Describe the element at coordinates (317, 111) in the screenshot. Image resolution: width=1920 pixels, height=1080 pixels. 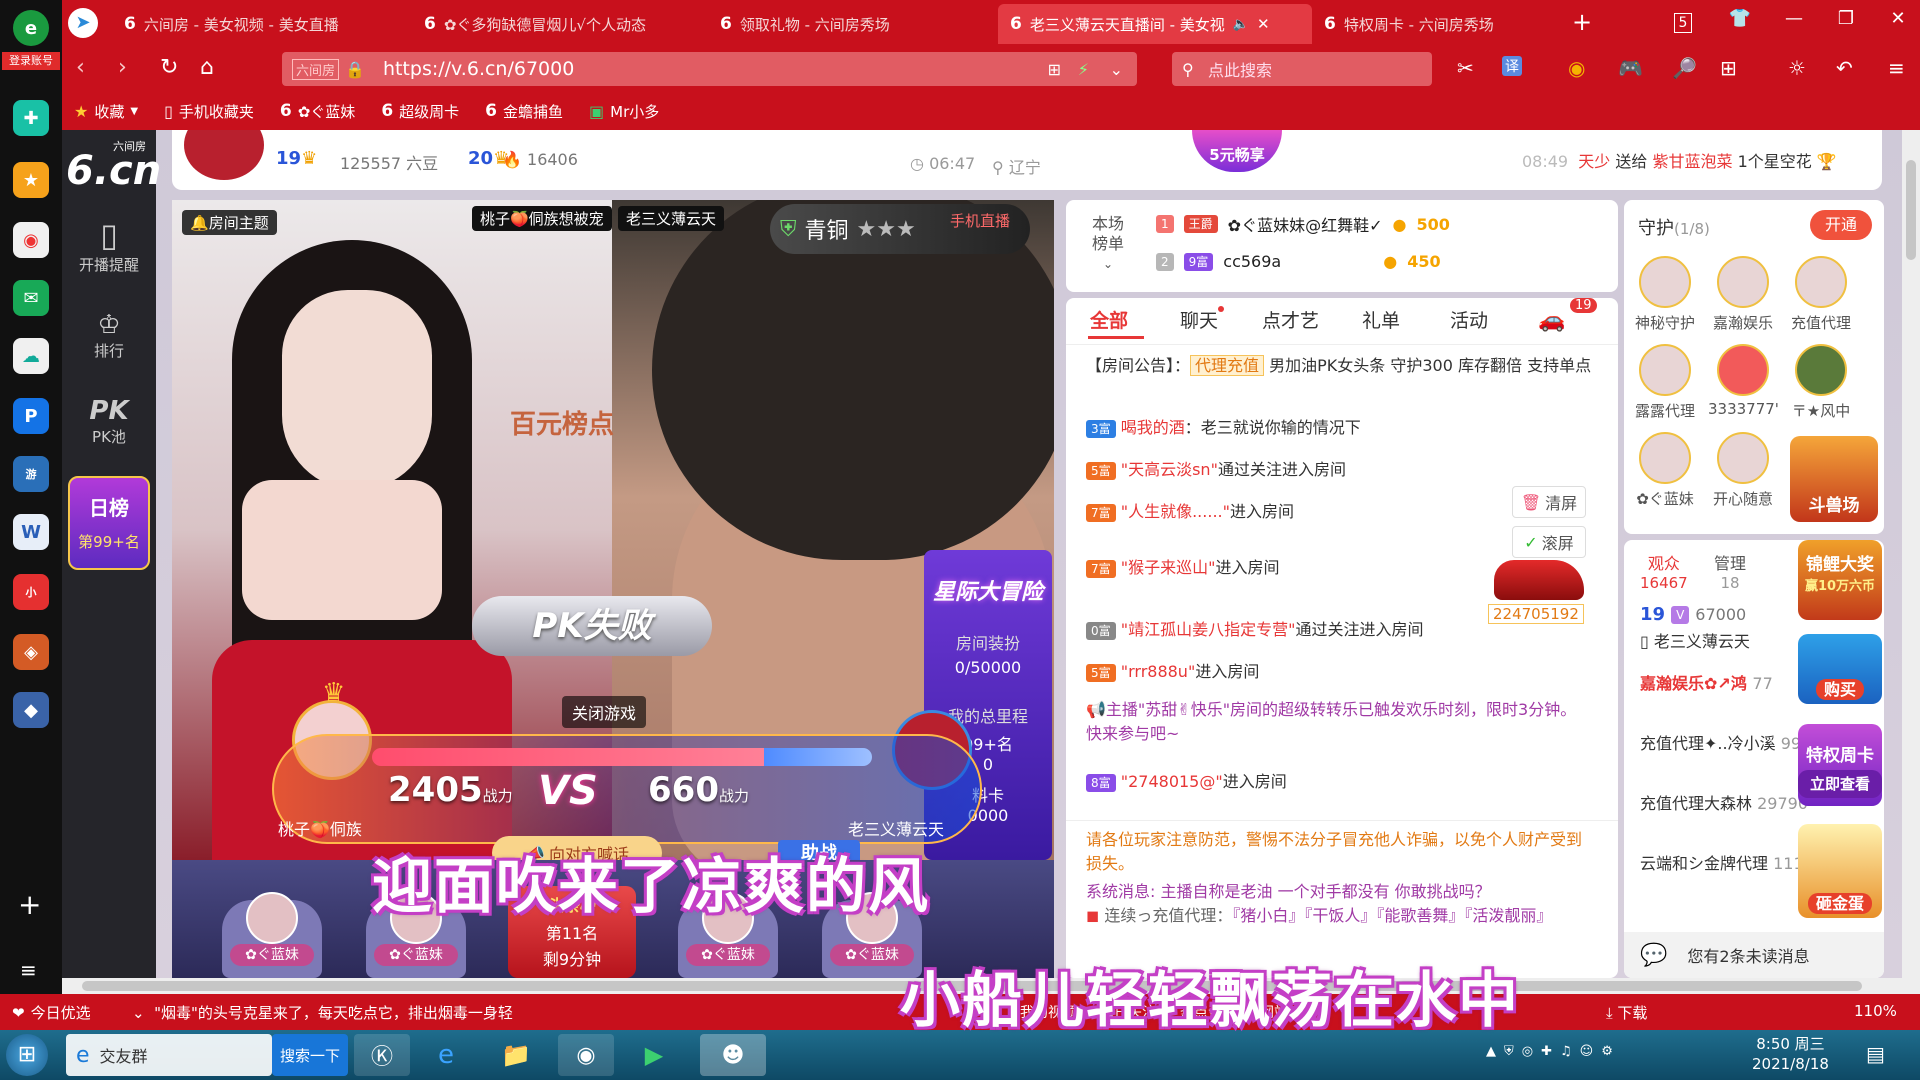
I see `bookmark-2: 6 ✿ぐ蓝妹` at that location.